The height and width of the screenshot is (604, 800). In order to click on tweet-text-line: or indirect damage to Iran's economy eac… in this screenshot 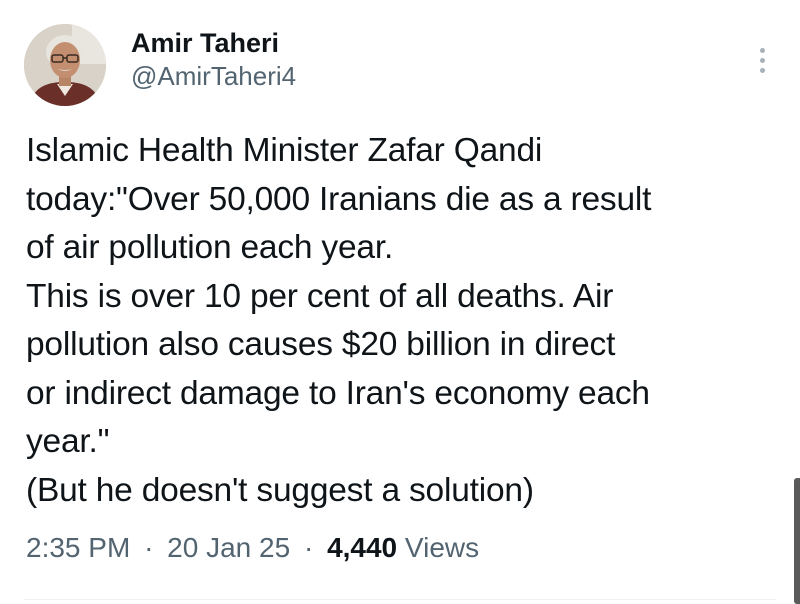, I will do `click(338, 393)`.